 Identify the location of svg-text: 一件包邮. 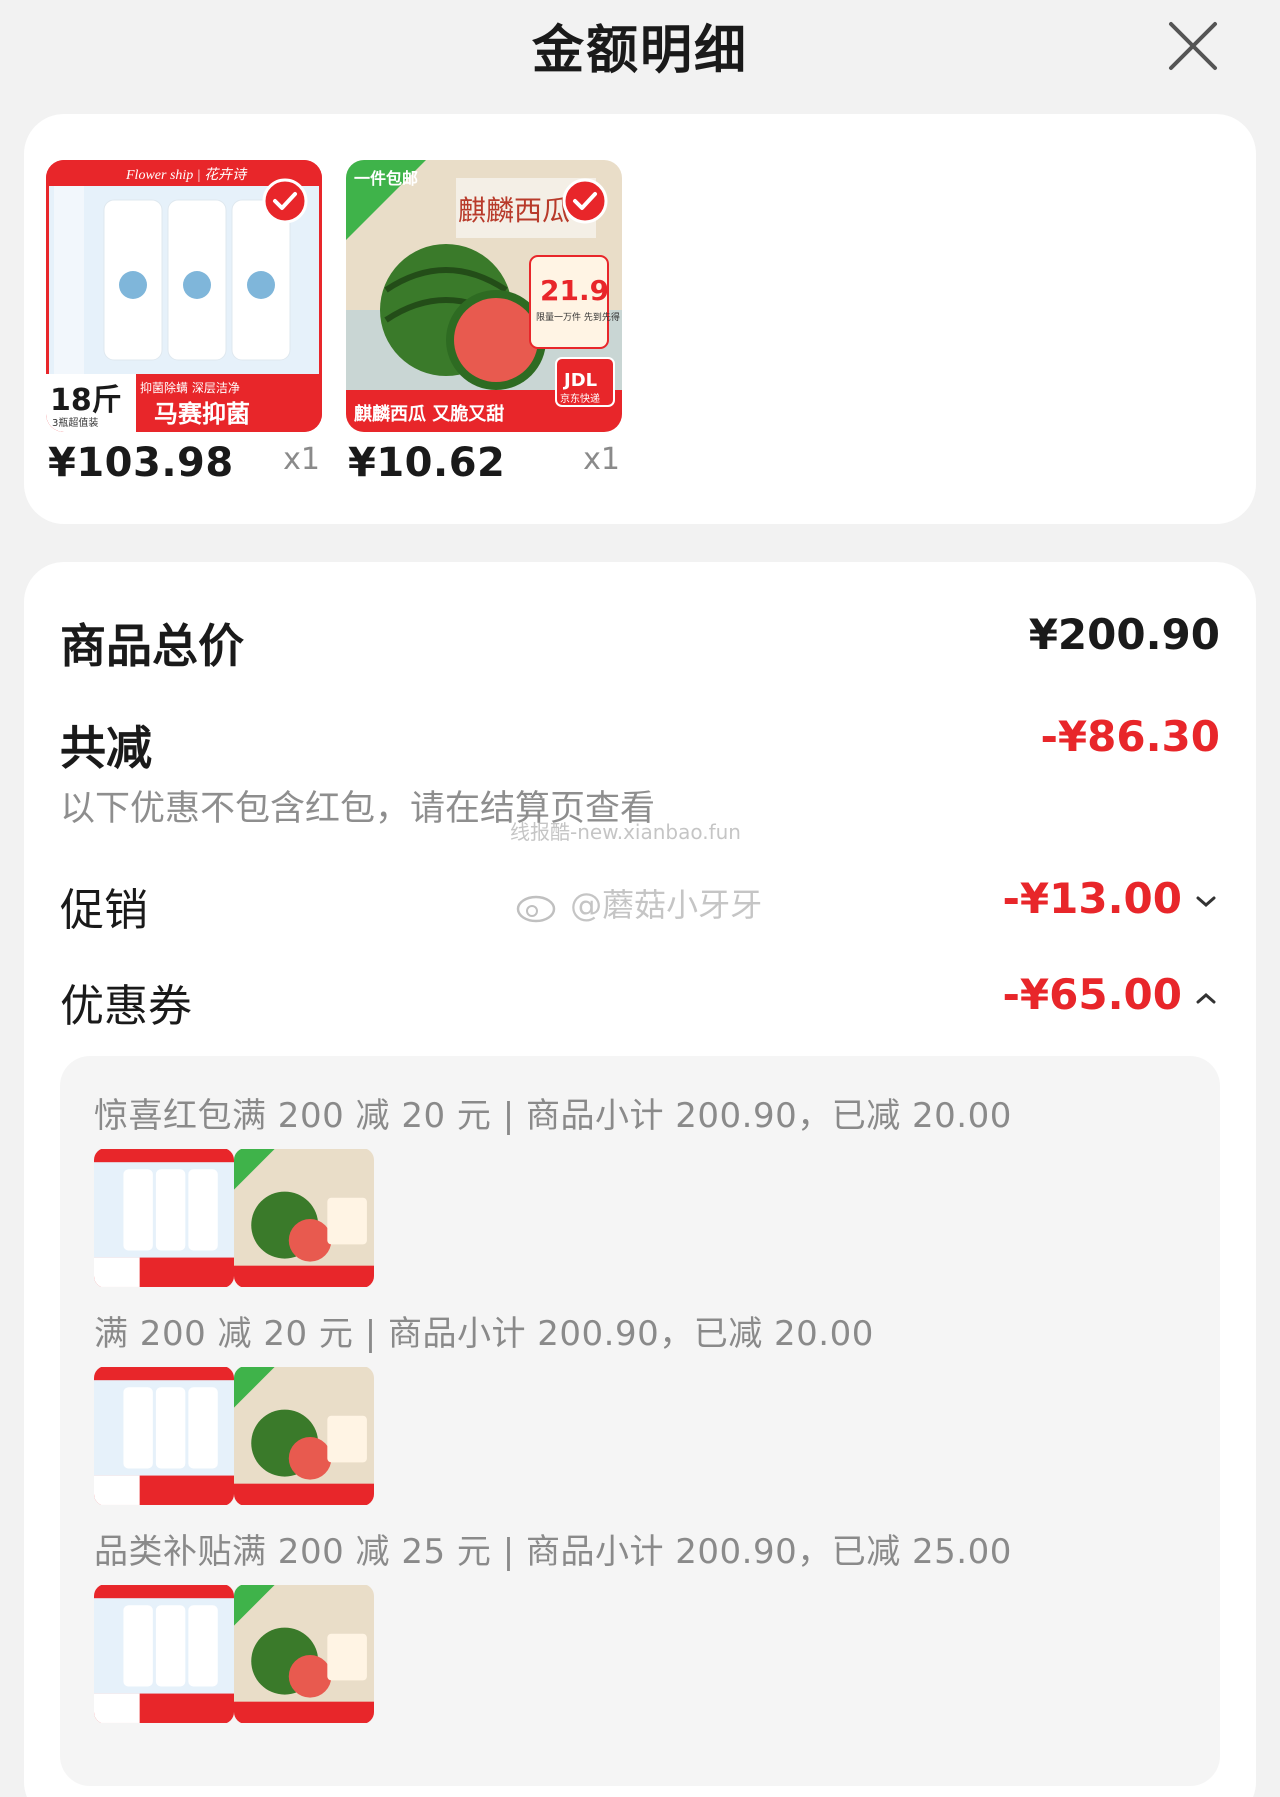
(386, 178).